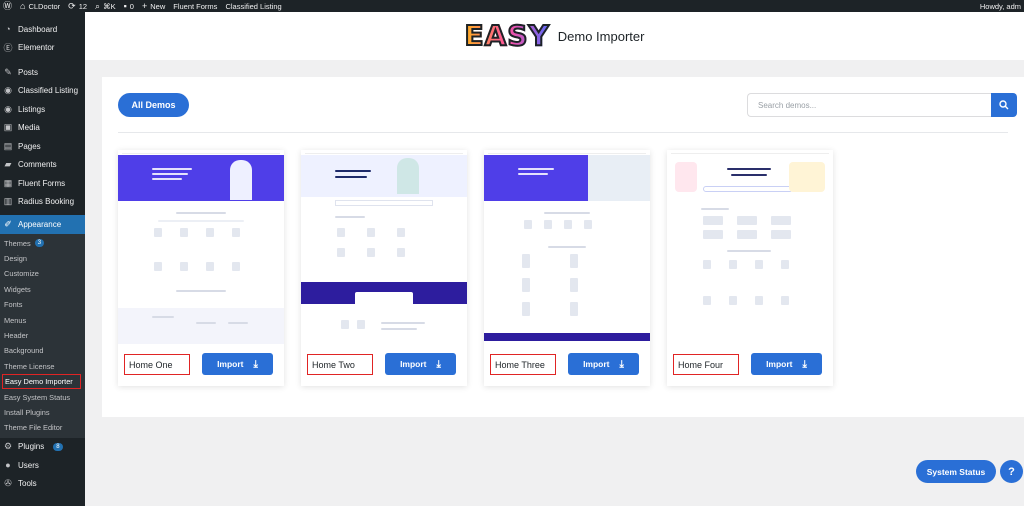 This screenshot has height=506, width=1024. What do you see at coordinates (42, 183) in the screenshot?
I see `sidebar-item-fluent-forms: ▦ Fluent Forms` at bounding box center [42, 183].